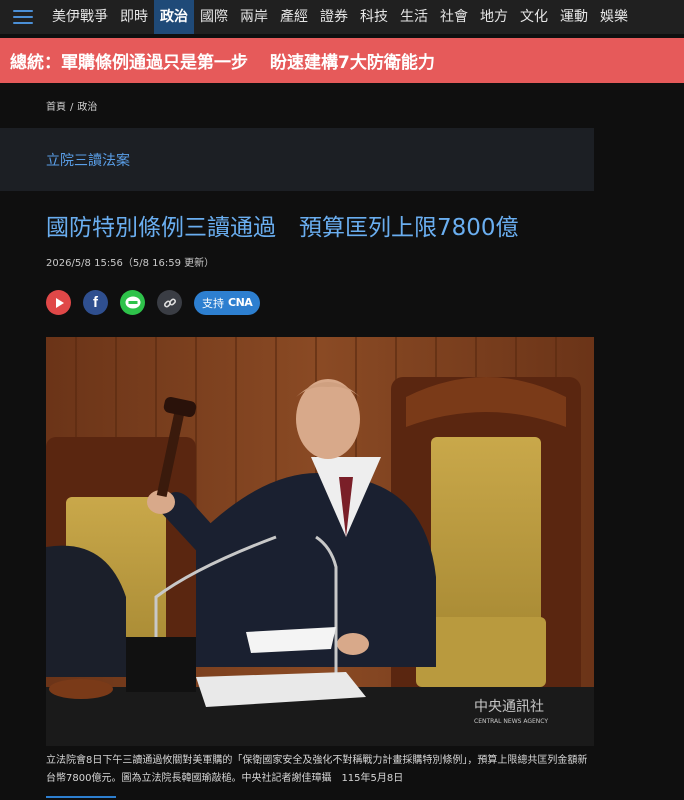  Describe the element at coordinates (534, 17) in the screenshot. I see `nav-item-11: 文化` at that location.